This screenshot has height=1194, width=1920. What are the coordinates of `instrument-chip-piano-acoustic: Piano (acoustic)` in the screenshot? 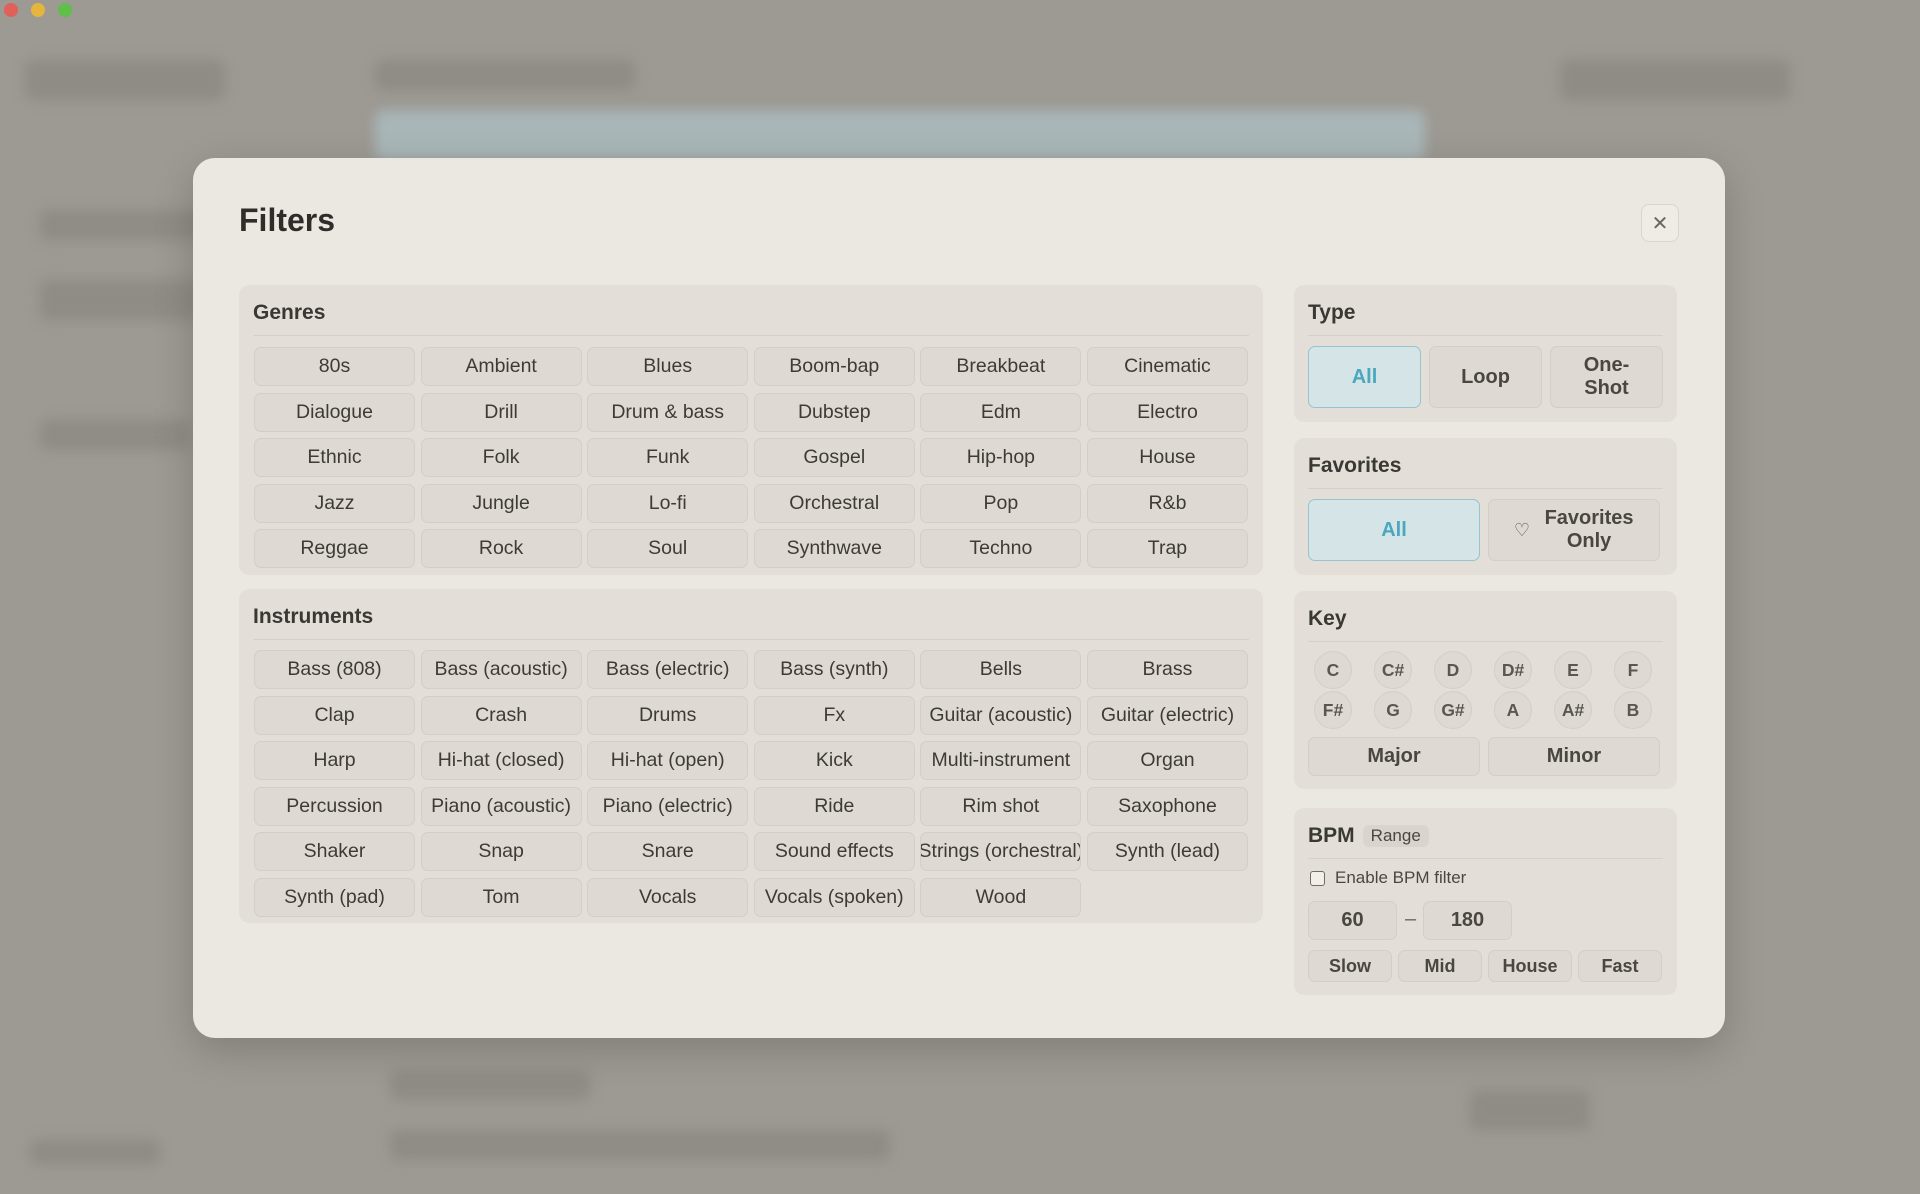 It's located at (501, 806).